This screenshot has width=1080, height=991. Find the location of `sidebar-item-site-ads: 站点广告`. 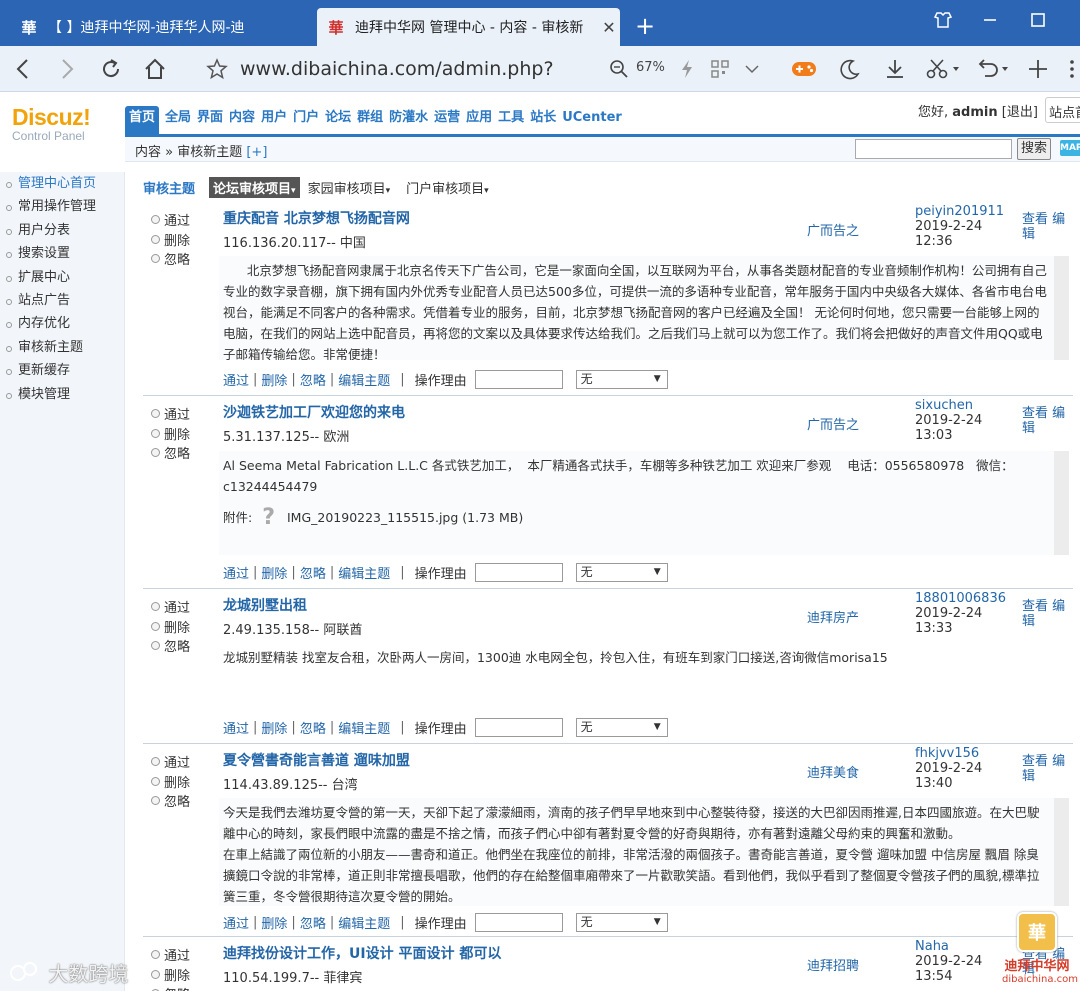

sidebar-item-site-ads: 站点广告 is located at coordinates (62, 300).